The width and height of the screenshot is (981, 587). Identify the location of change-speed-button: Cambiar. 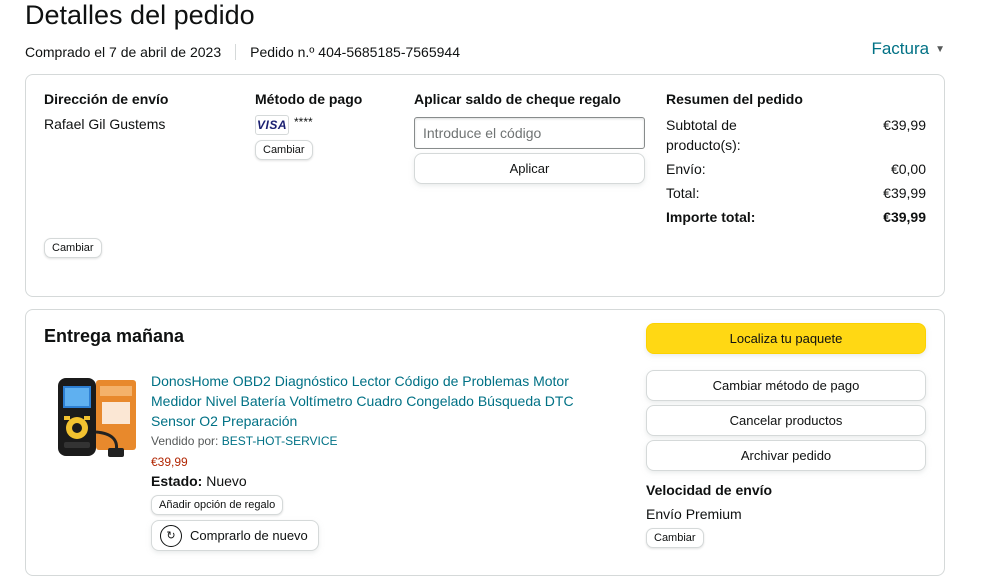
(675, 538).